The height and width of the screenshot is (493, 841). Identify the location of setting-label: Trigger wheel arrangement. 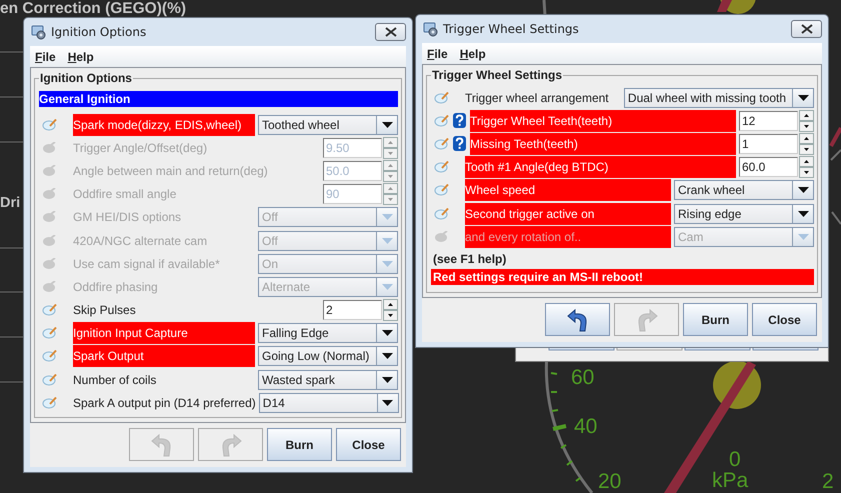
(537, 98).